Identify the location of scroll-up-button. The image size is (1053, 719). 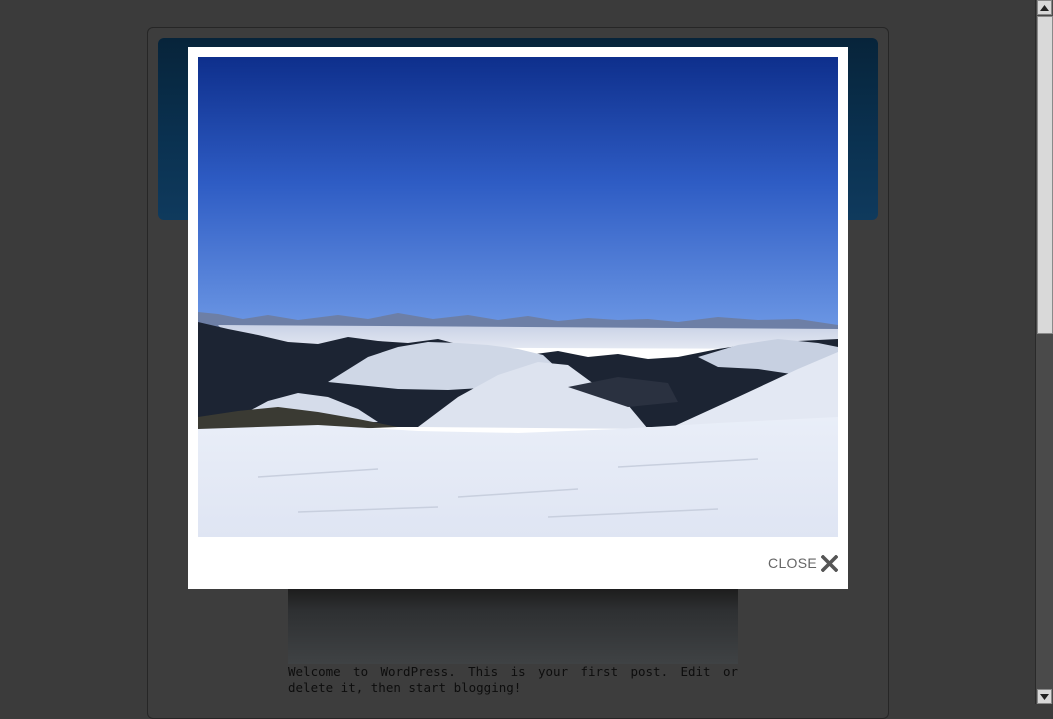
(1044, 7).